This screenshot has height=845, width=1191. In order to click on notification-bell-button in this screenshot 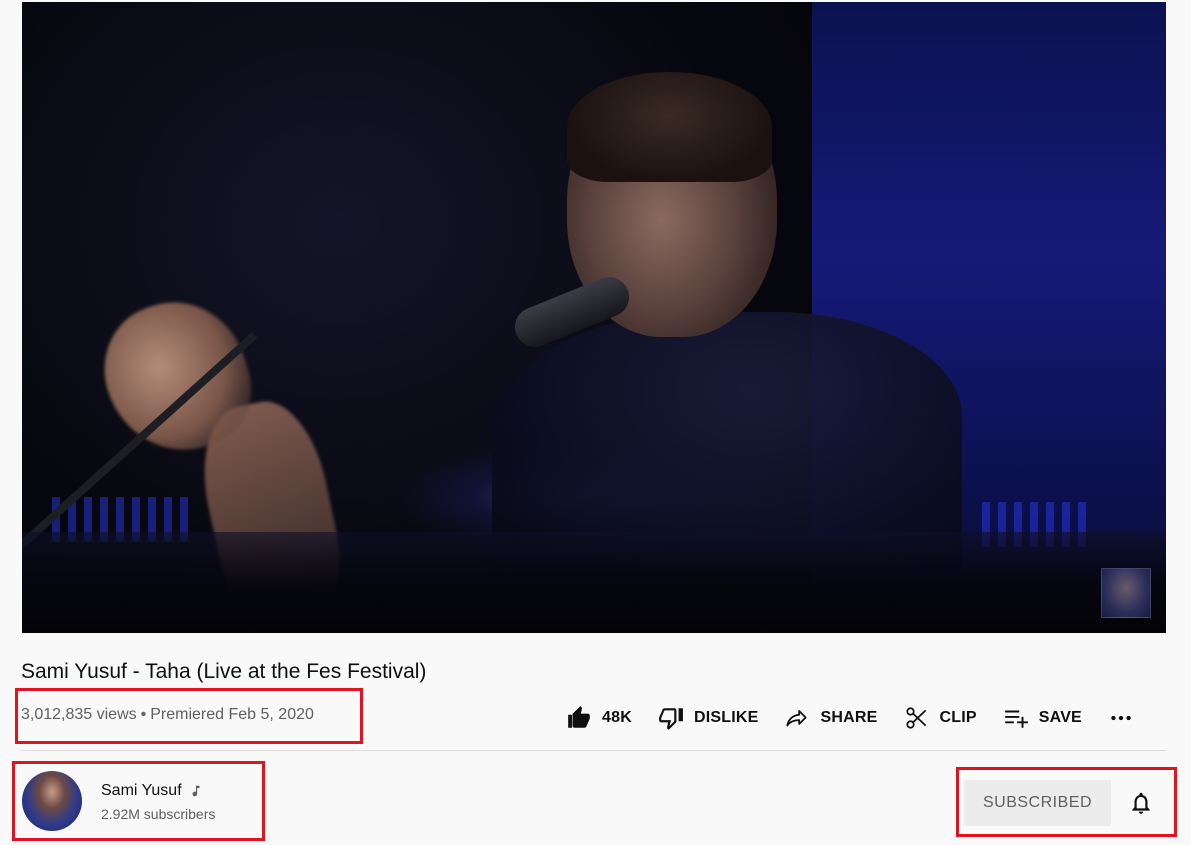, I will do `click(1141, 803)`.